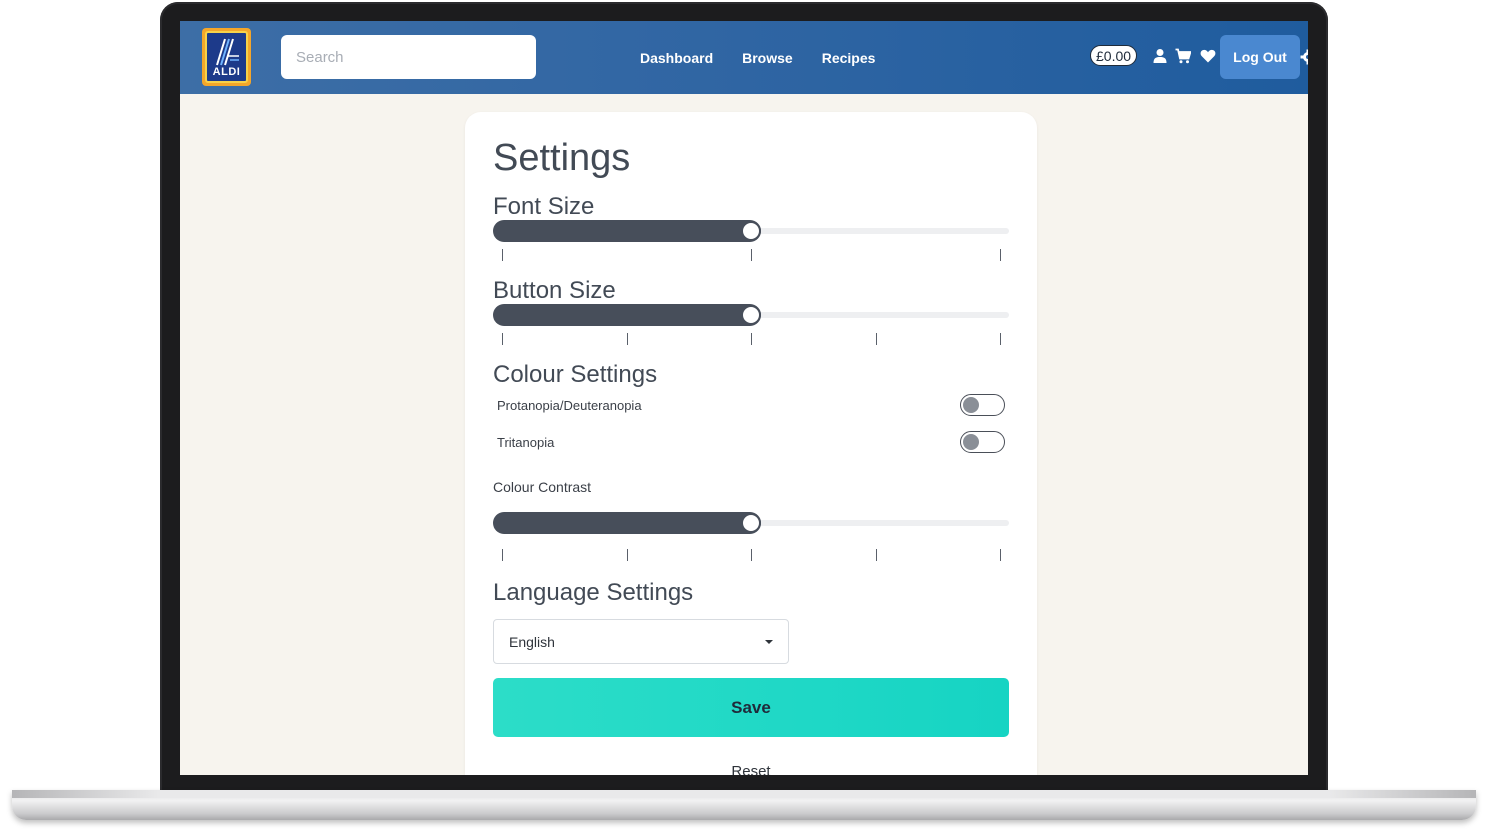 The width and height of the screenshot is (1488, 831). What do you see at coordinates (849, 58) in the screenshot?
I see `nav-recipes: Recipes` at bounding box center [849, 58].